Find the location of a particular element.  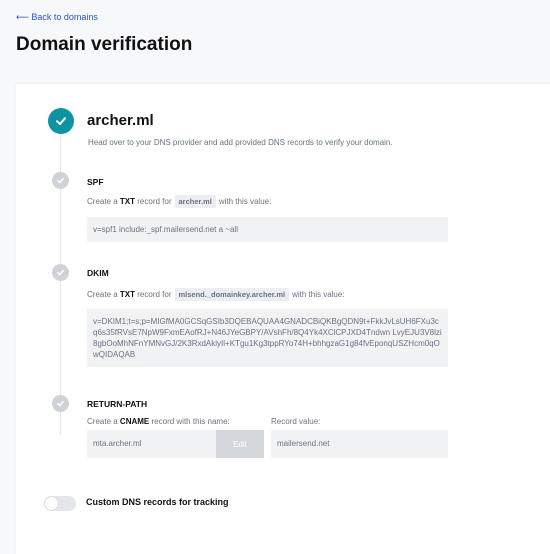

return-path-description: Create a CNAME record with this name: is located at coordinates (158, 421).